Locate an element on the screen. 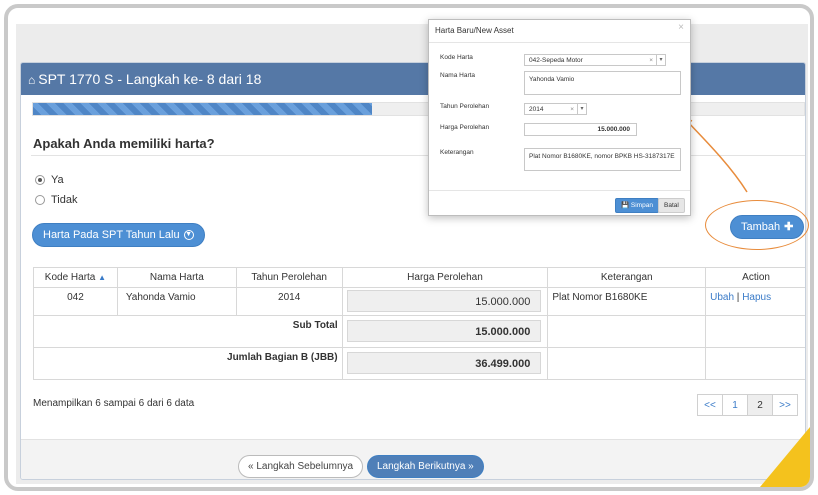  tambah-button: Tambah ✚ is located at coordinates (767, 227).